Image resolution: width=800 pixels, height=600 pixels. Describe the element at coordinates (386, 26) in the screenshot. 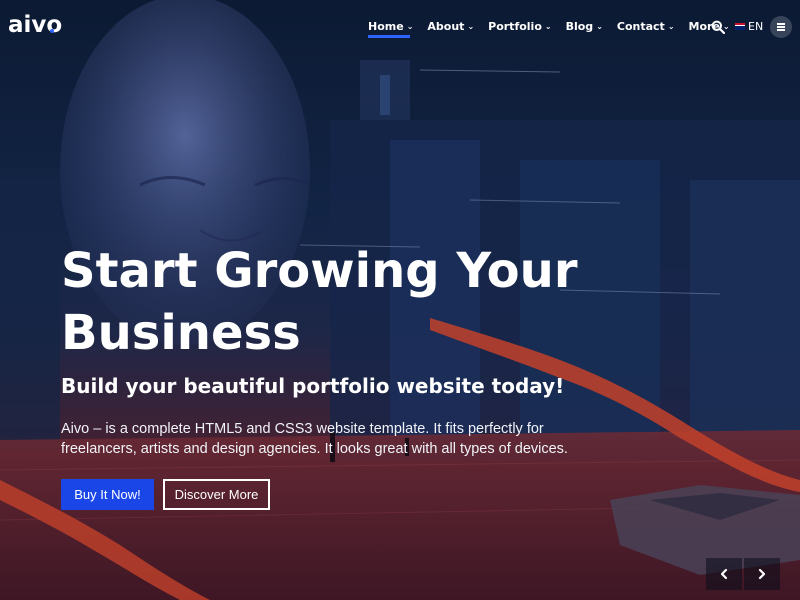

I see `nav-item-label: Home` at that location.